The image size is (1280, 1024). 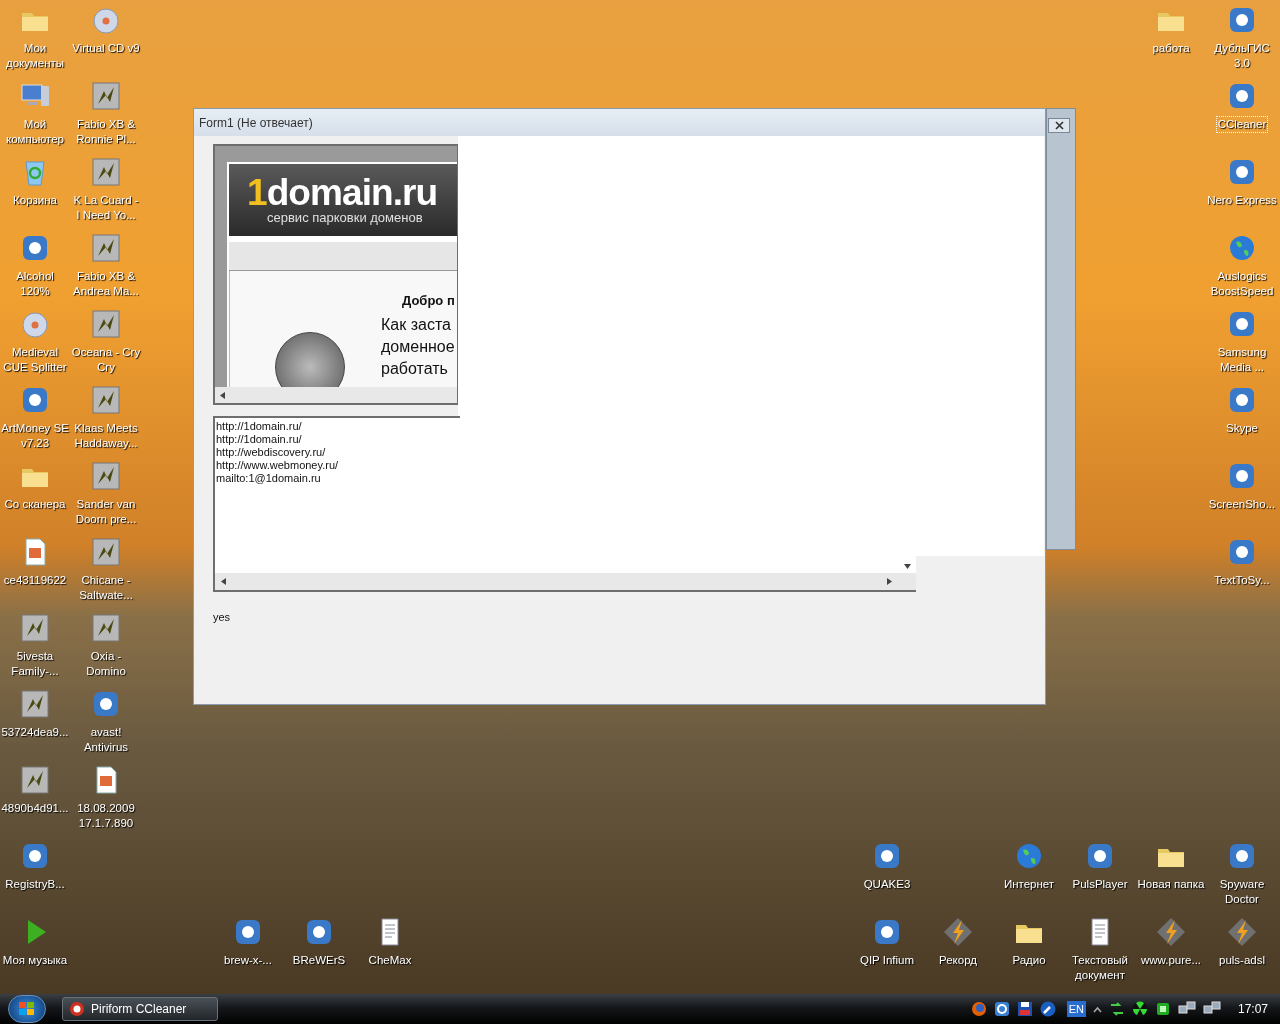 I want to click on welcome-heading: Добро п, so click(x=429, y=300).